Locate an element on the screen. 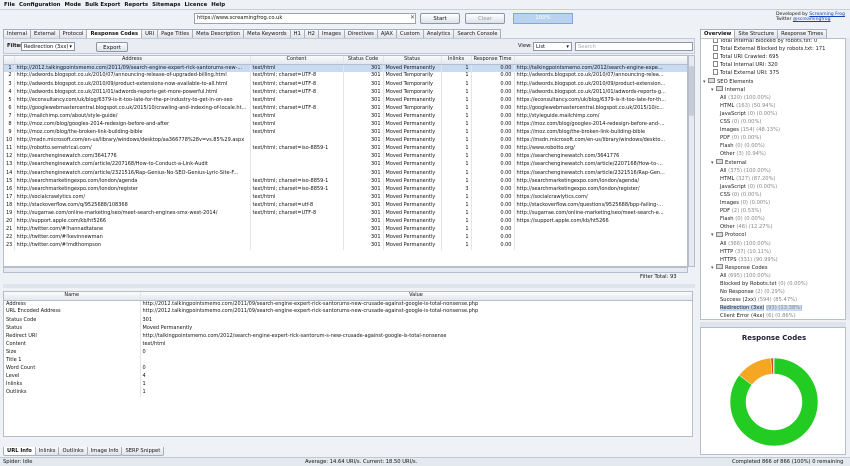  tab-protocol: Protocol is located at coordinates (73, 33).